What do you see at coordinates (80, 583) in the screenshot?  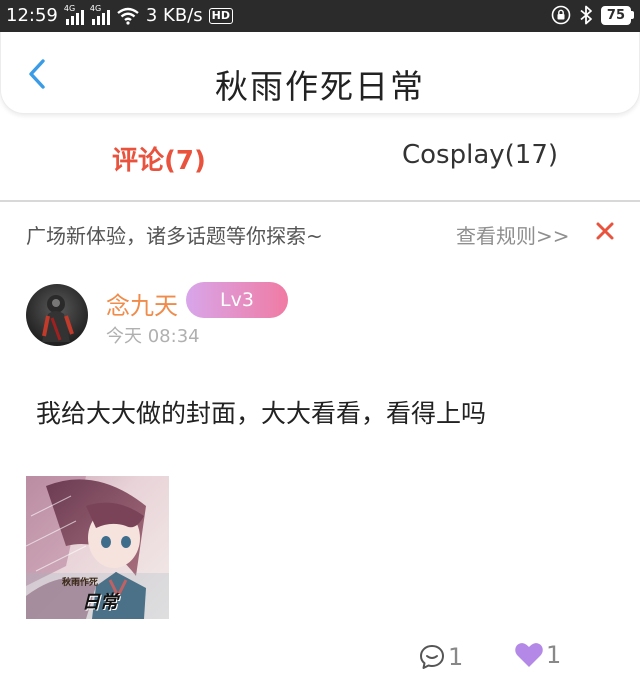 I see `image-caption-top: 秋雨作死` at bounding box center [80, 583].